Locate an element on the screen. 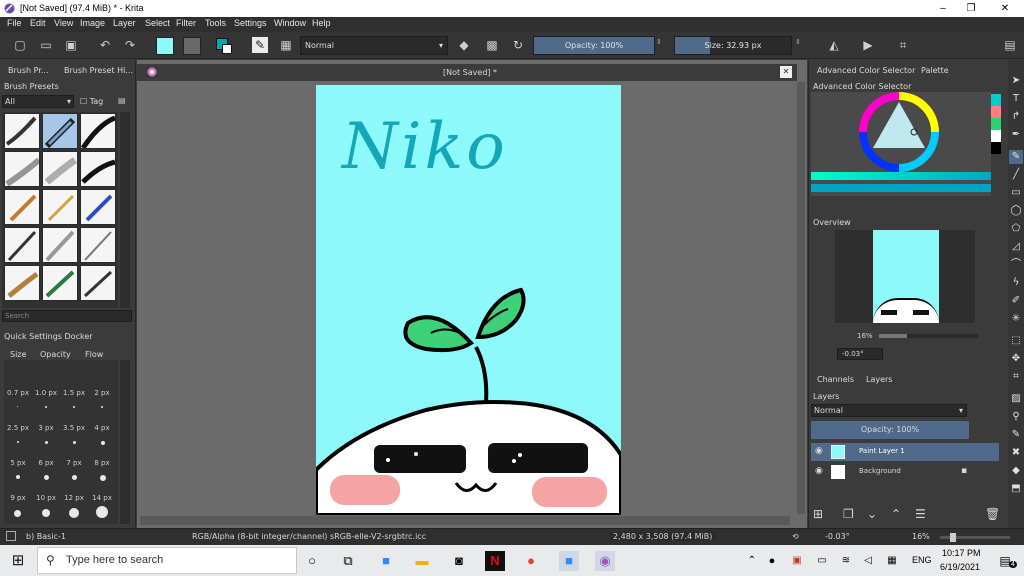 This screenshot has width=1024, height=576. color-picker-tool-icon: ⚲ is located at coordinates (1016, 417).